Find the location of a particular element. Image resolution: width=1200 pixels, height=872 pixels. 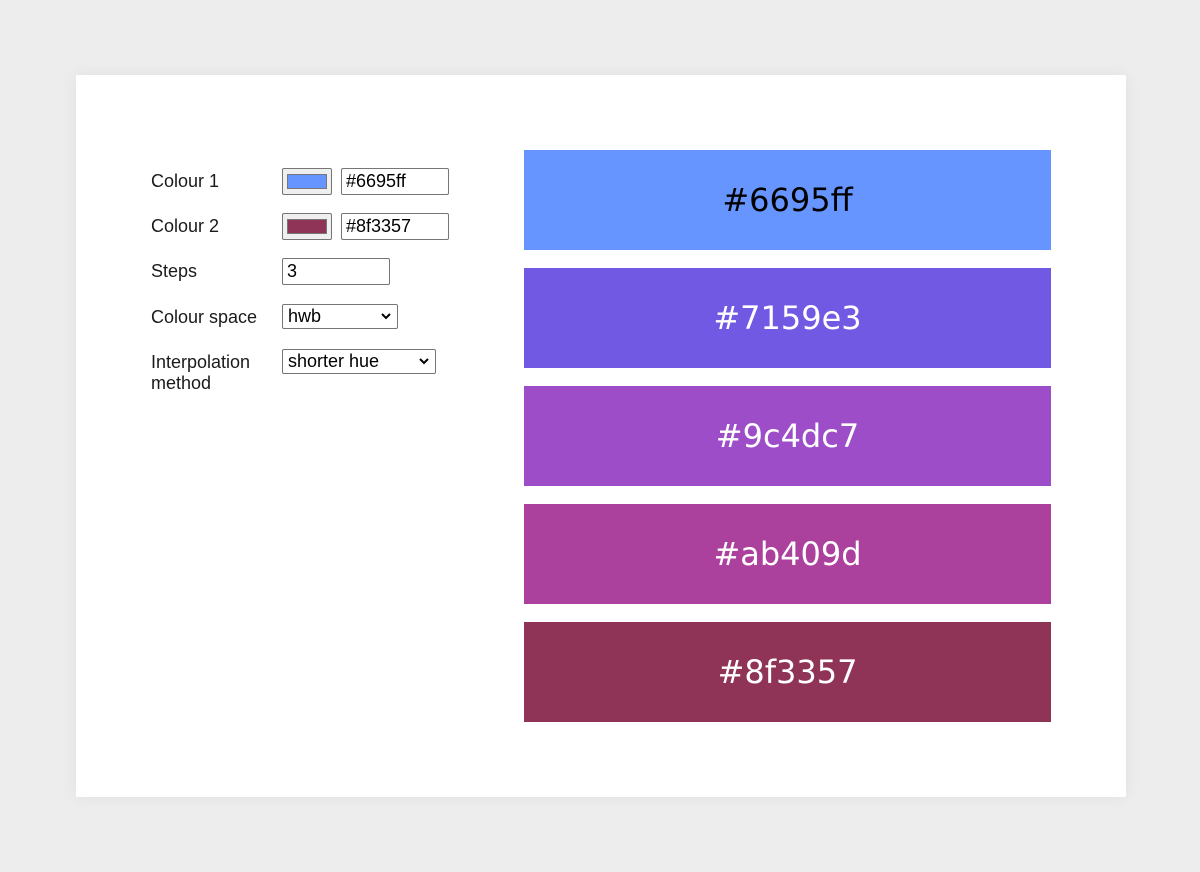

swatch-hex-label: #9c4dc7 is located at coordinates (787, 436).